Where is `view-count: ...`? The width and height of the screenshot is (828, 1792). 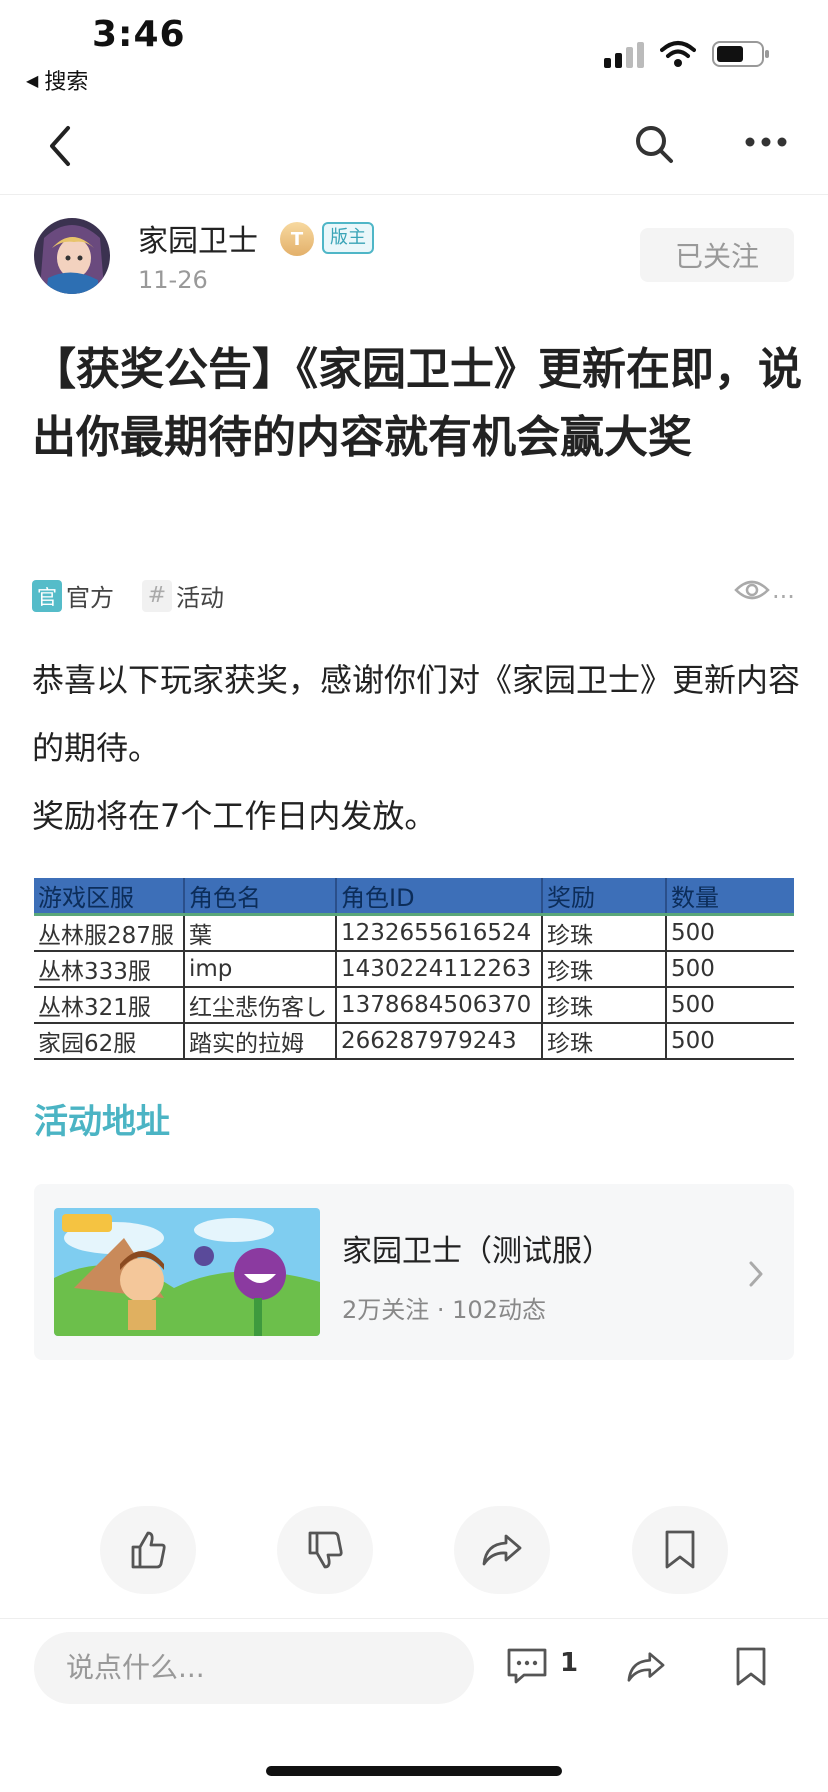
view-count: ... is located at coordinates (764, 590).